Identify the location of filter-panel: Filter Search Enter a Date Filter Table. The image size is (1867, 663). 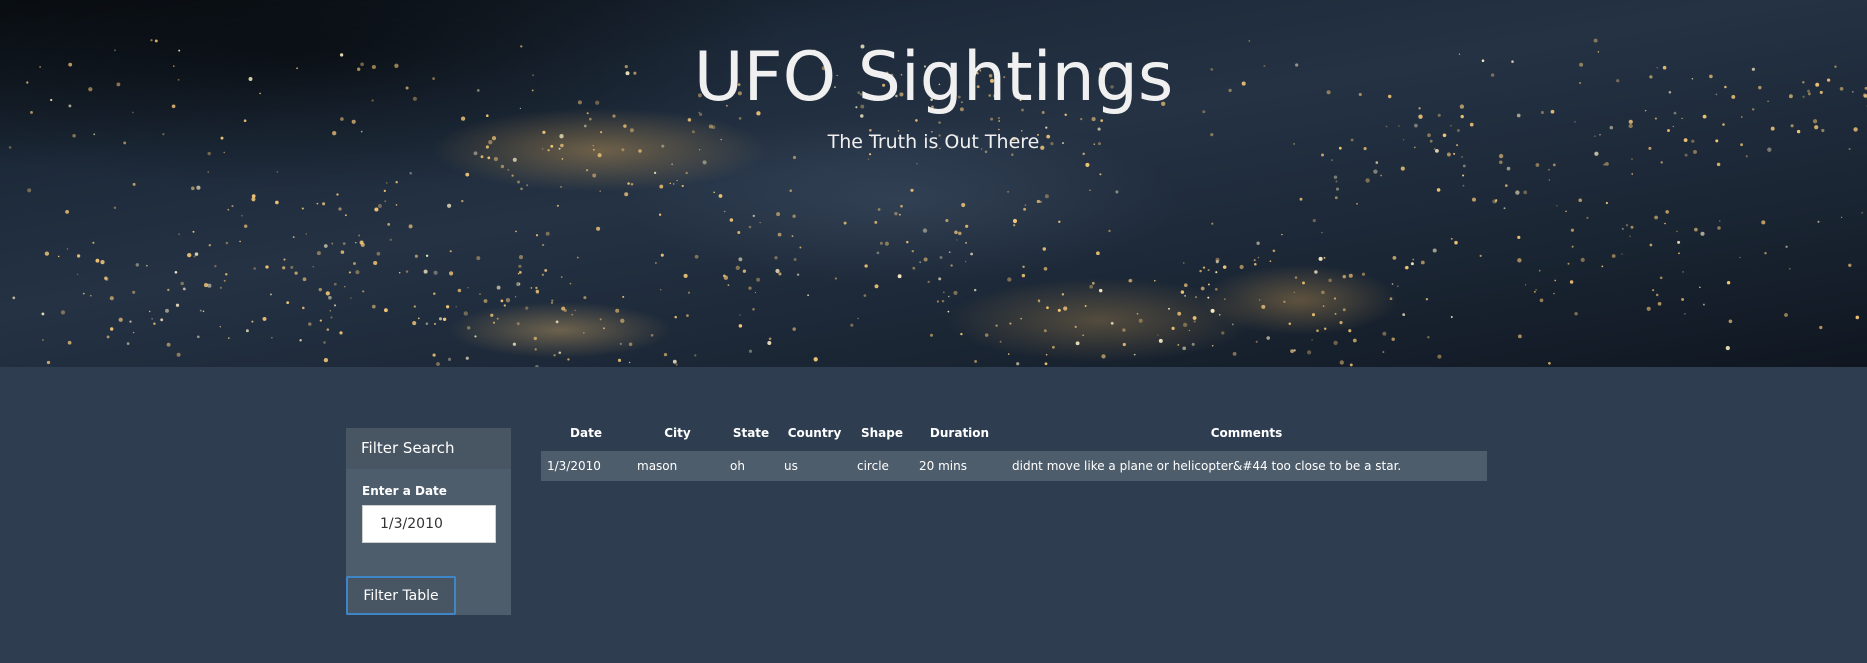
(428, 521).